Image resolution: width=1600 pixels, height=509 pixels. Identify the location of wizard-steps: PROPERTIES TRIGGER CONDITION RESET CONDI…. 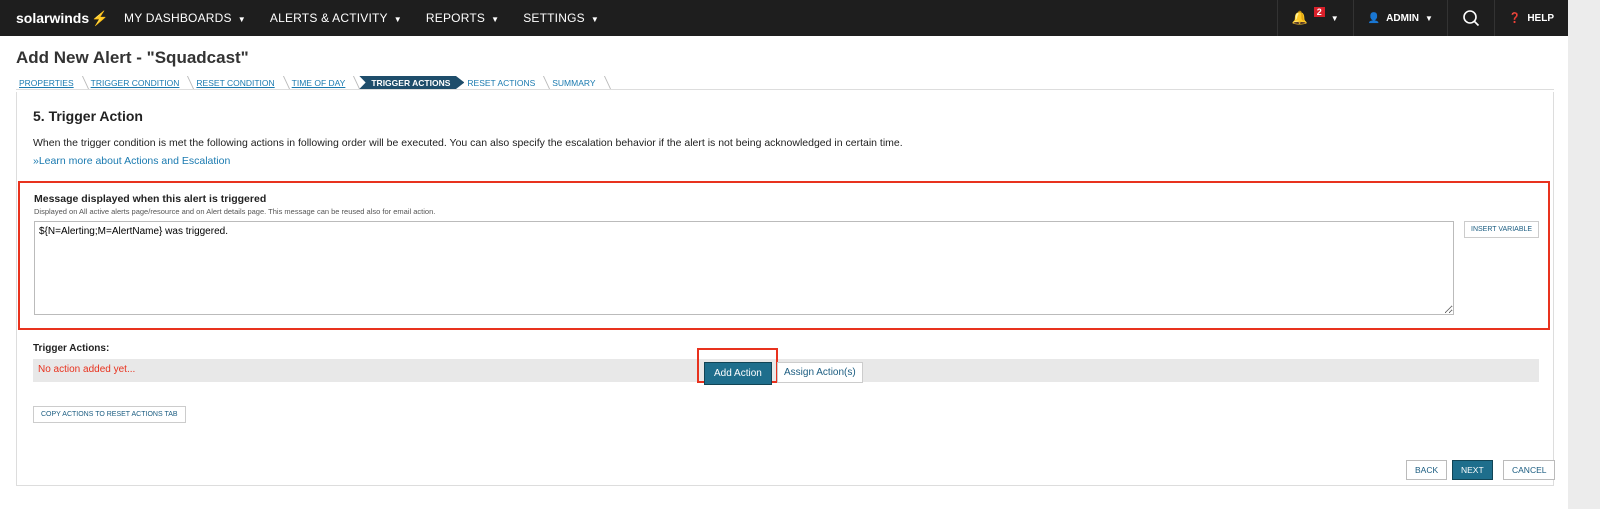
(785, 83).